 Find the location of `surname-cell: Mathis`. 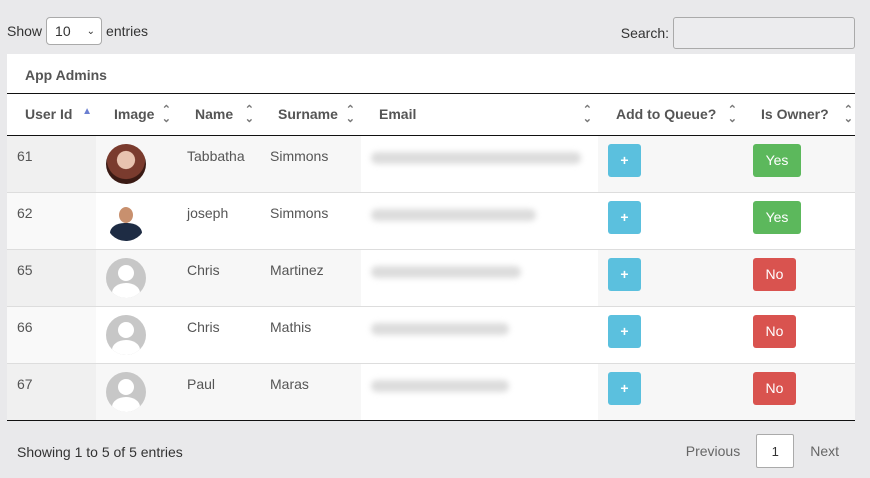

surname-cell: Mathis is located at coordinates (310, 335).